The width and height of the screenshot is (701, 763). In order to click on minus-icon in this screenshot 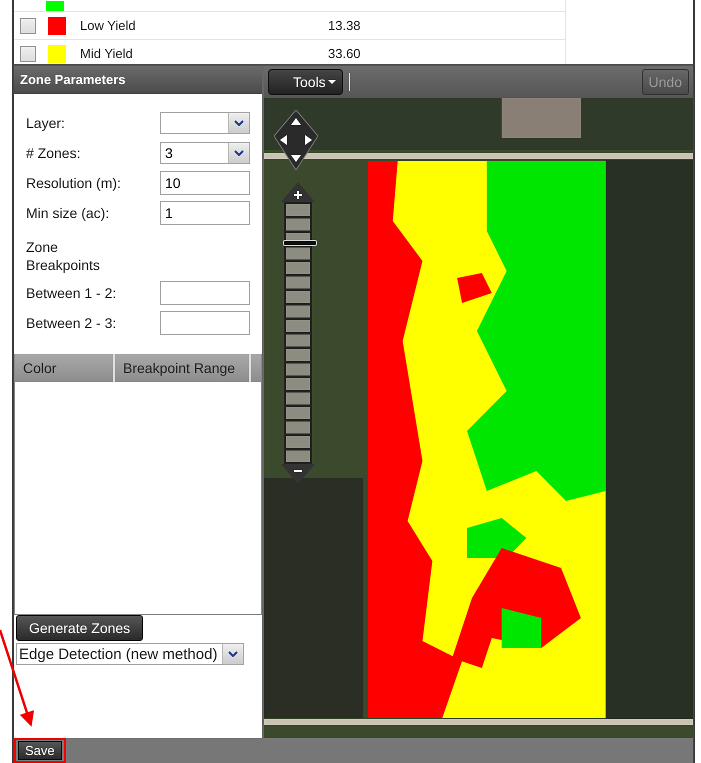, I will do `click(298, 474)`.